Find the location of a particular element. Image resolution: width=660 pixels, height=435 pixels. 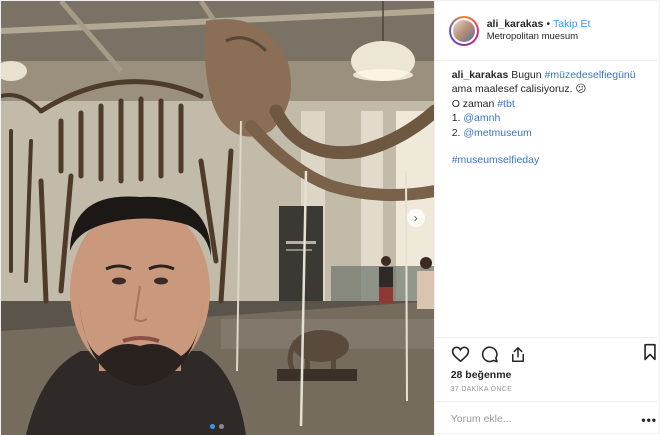

location-link: Metropolitan muesum is located at coordinates (539, 37).